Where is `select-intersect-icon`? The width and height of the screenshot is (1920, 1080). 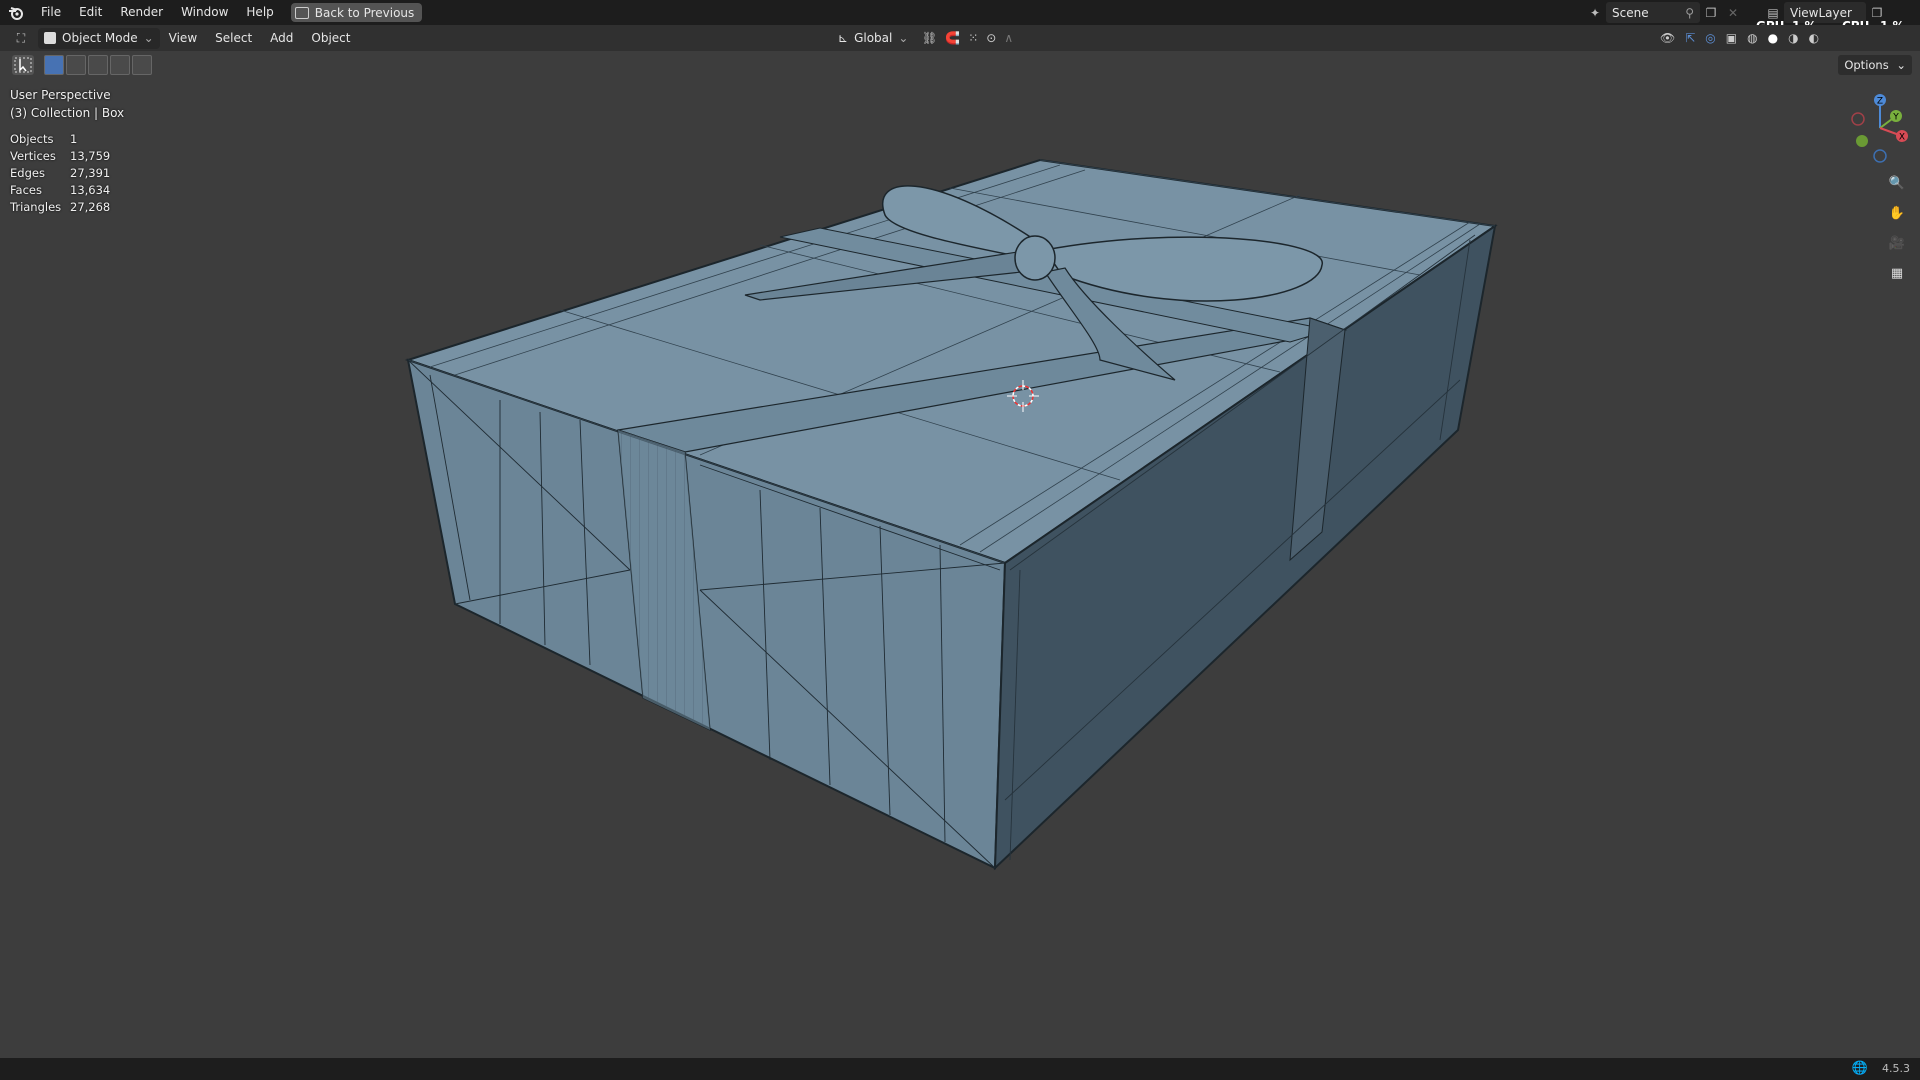
select-intersect-icon is located at coordinates (142, 65).